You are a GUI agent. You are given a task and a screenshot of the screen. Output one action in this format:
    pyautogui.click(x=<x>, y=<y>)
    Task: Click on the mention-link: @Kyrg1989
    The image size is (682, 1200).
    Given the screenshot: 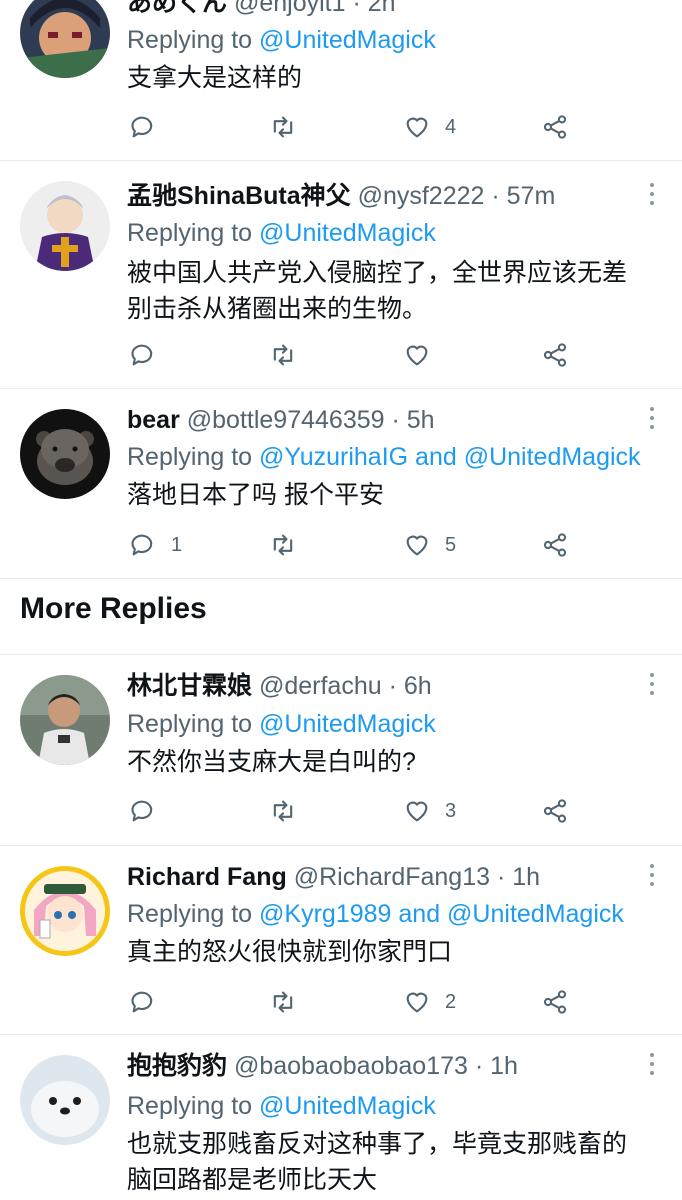 What is the action you would take?
    pyautogui.click(x=325, y=914)
    